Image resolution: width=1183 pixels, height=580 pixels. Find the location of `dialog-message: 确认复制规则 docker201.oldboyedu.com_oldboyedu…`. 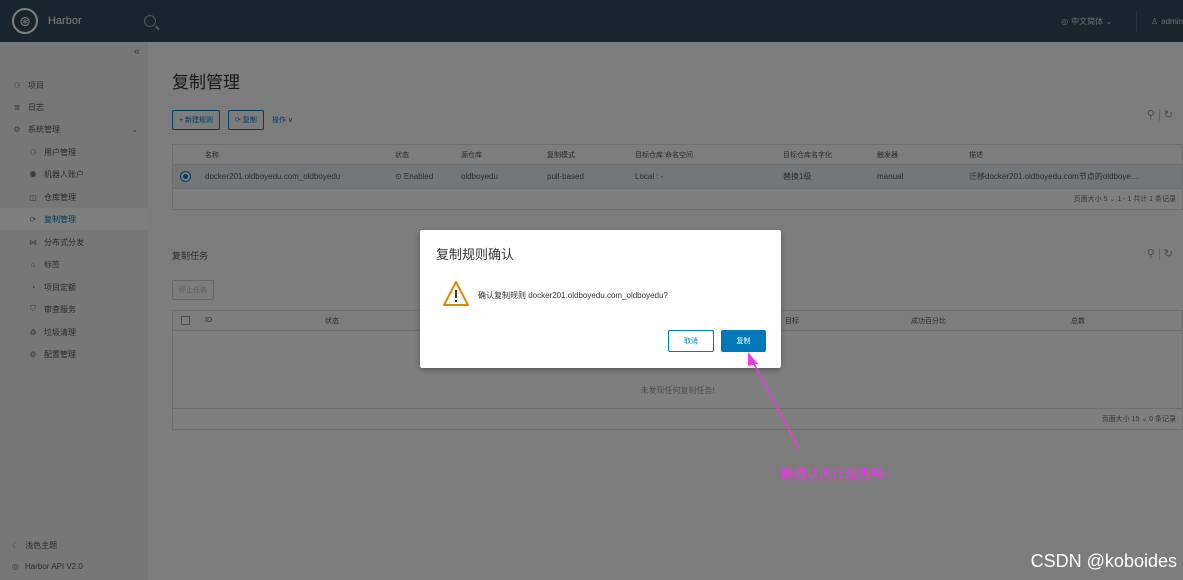

dialog-message: 确认复制规则 docker201.oldboyedu.com_oldboyedu… is located at coordinates (573, 295).